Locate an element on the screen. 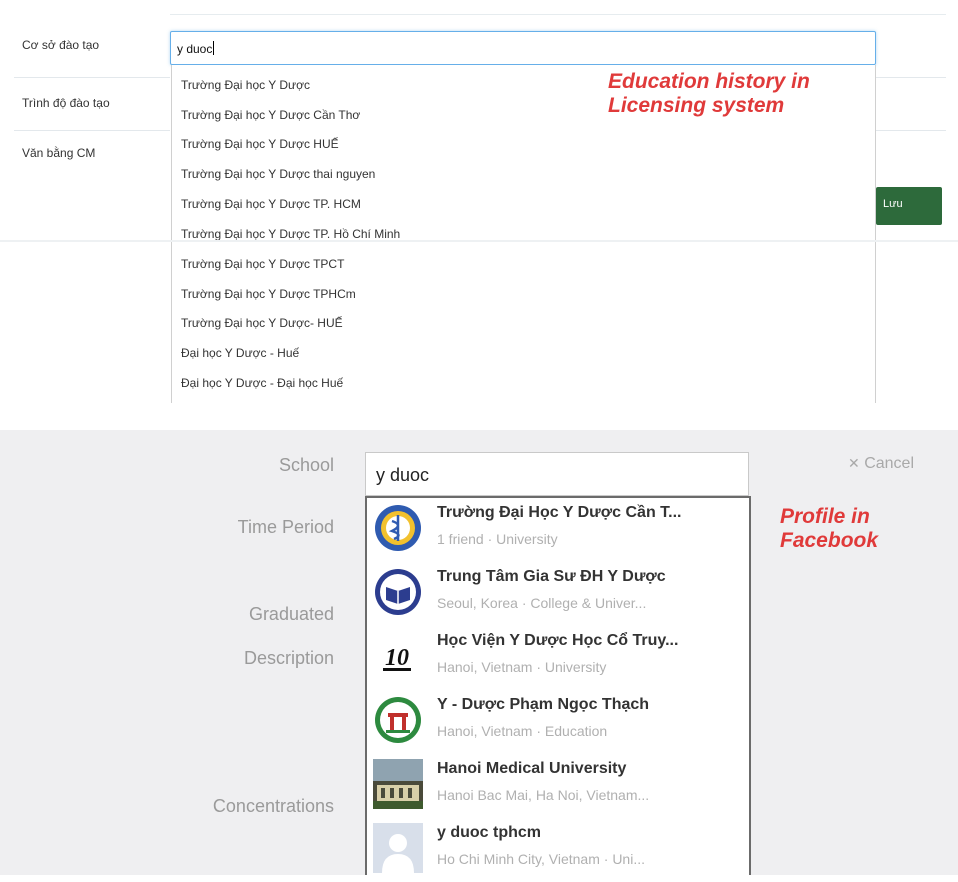 Image resolution: width=958 pixels, height=882 pixels. level-label: Trình độ đào tạo is located at coordinates (66, 103).